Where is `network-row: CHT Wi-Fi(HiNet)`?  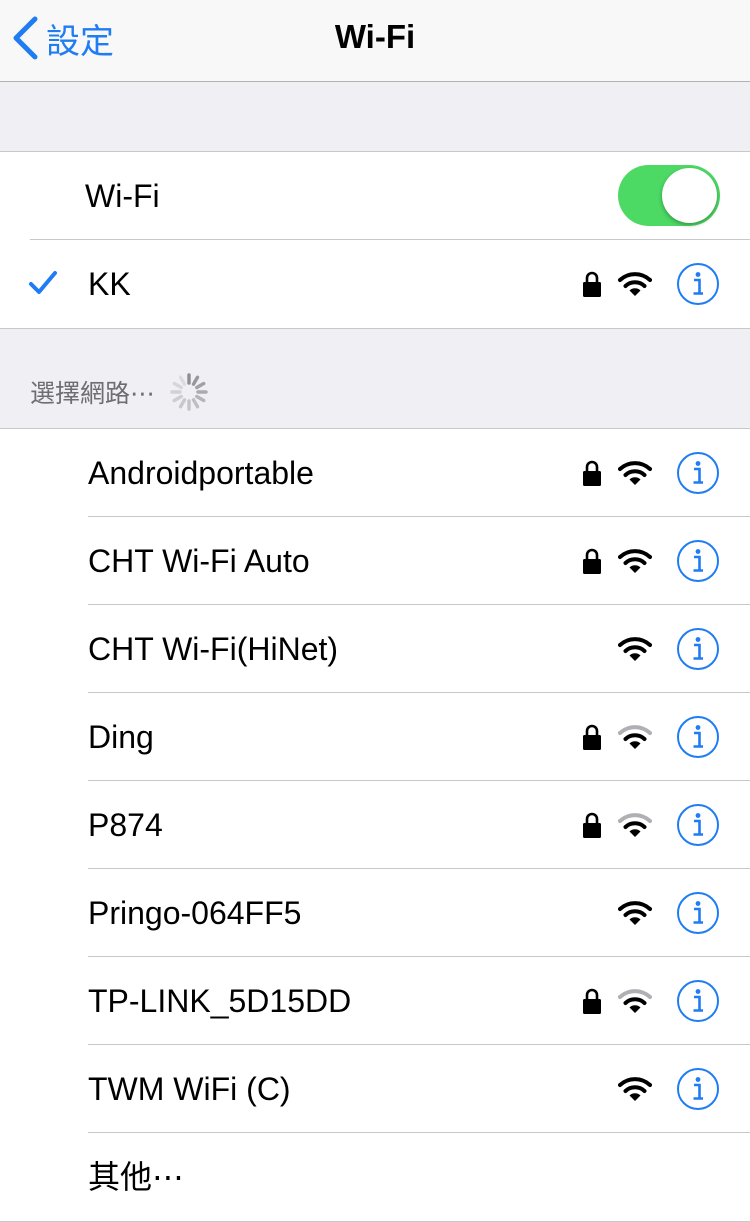 network-row: CHT Wi-Fi(HiNet) is located at coordinates (375, 649).